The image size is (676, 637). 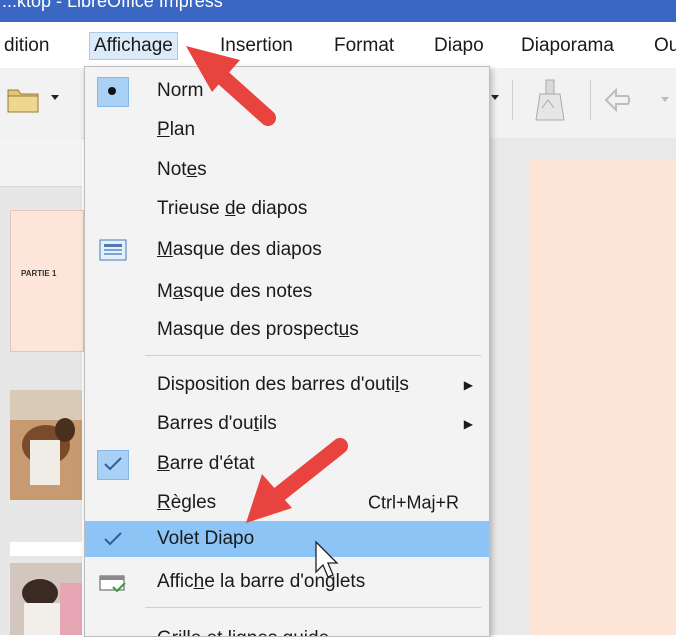 What do you see at coordinates (287, 503) in the screenshot?
I see `menu-item-regles: Règles Ctrl+Maj+R` at bounding box center [287, 503].